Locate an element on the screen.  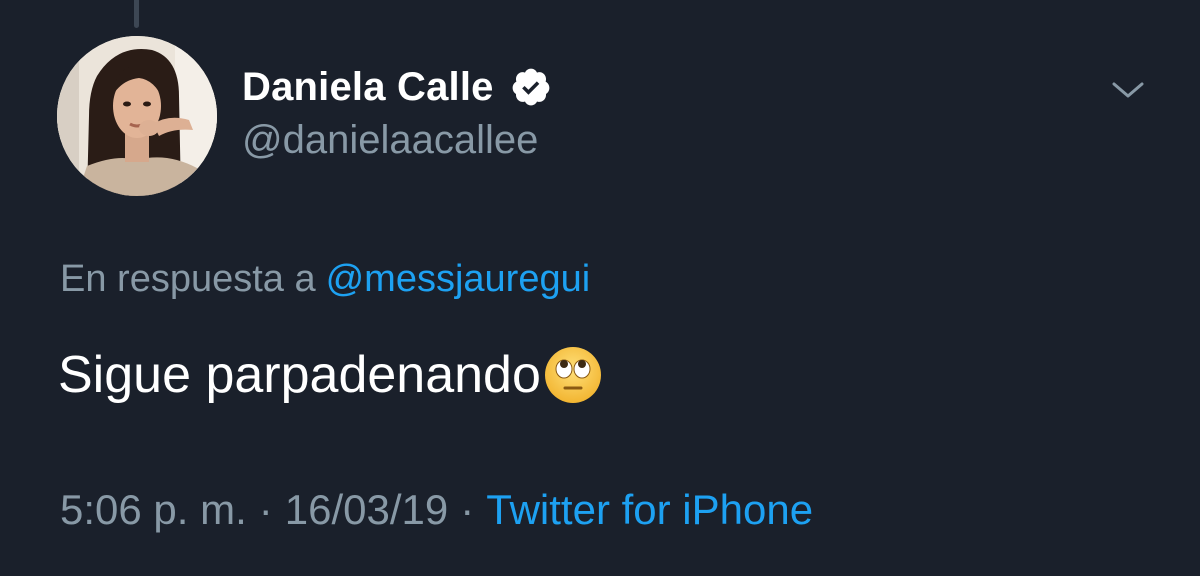
author-row: Daniela Calle is located at coordinates (397, 87).